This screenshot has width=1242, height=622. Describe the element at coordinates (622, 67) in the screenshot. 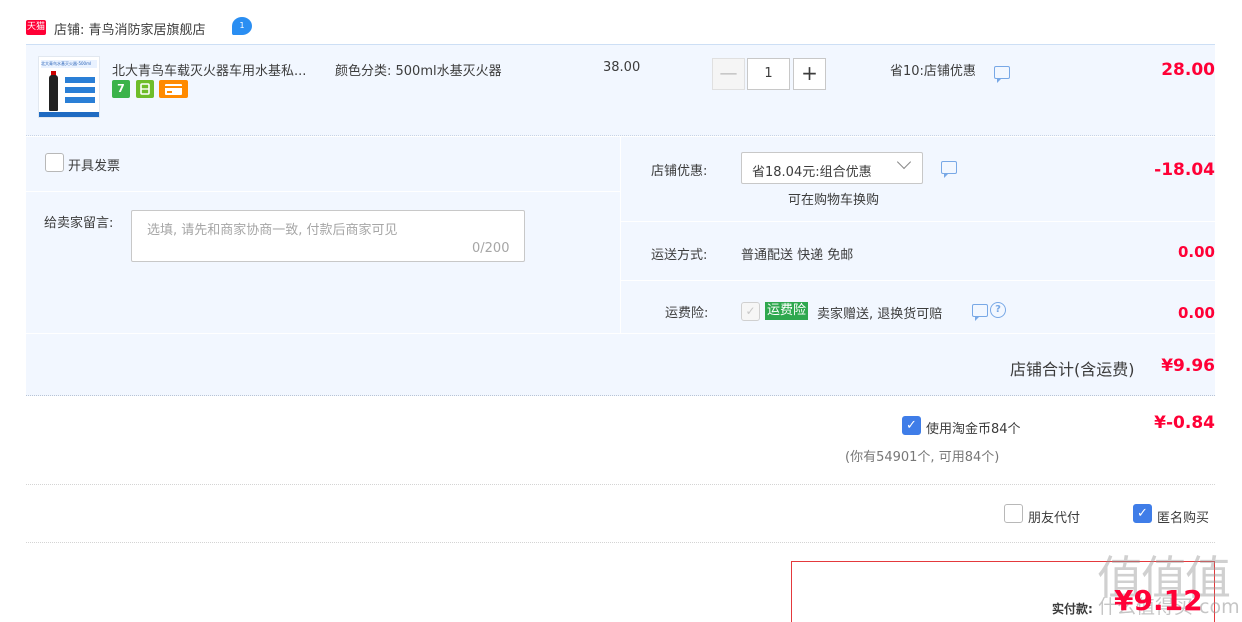

I see `unit-price: 38.00` at that location.